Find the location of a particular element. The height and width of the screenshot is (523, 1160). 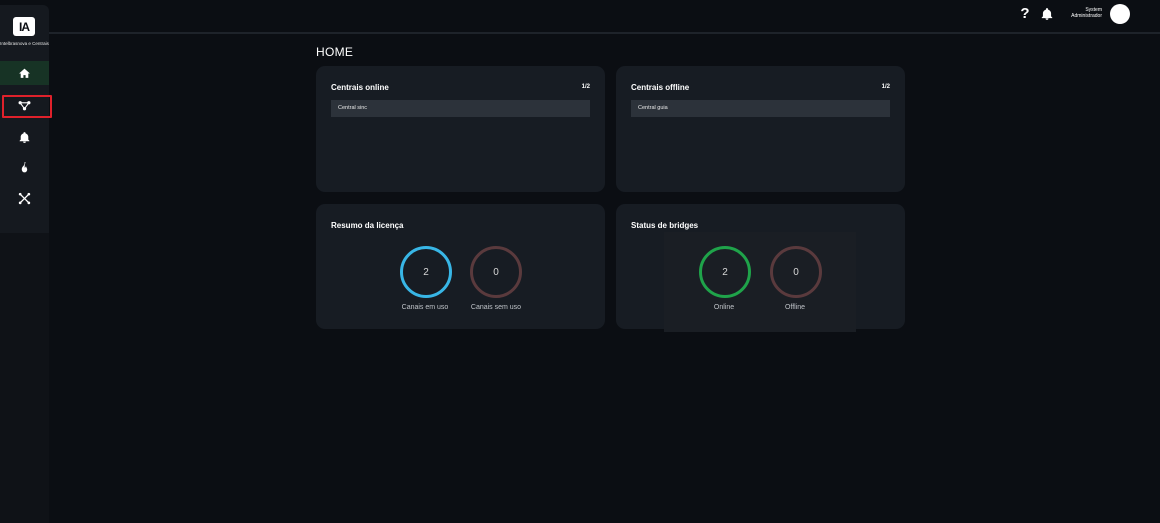

fire-icon is located at coordinates (24, 166).